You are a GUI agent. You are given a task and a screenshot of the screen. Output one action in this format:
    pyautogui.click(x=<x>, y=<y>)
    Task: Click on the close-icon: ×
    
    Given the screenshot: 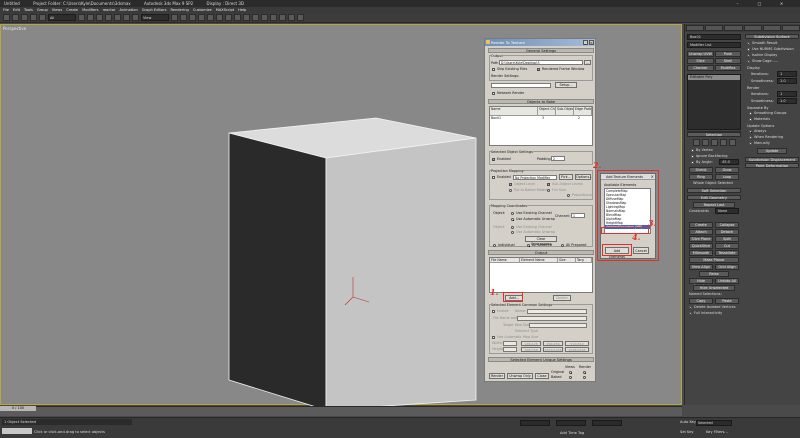 What is the action you would take?
    pyautogui.click(x=591, y=42)
    